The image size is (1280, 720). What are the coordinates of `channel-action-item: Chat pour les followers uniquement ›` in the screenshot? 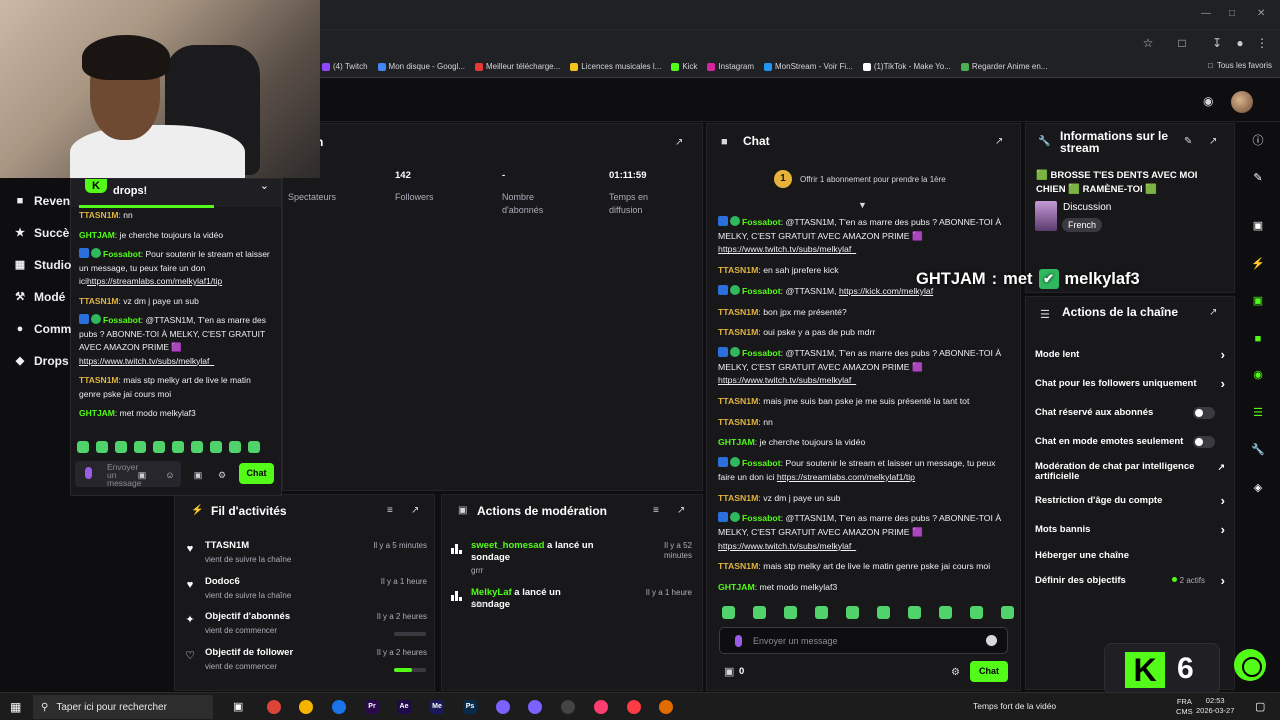 It's located at (1130, 383).